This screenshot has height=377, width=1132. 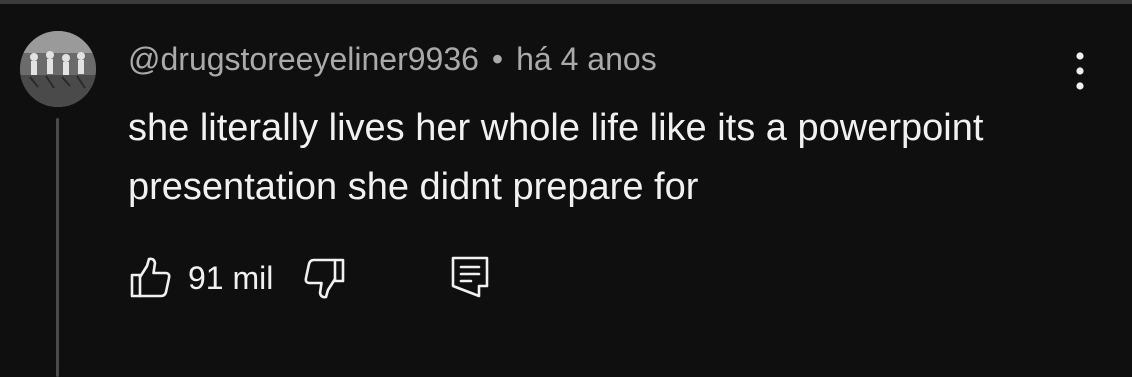 What do you see at coordinates (231, 277) in the screenshot?
I see `like-count: 91 mil` at bounding box center [231, 277].